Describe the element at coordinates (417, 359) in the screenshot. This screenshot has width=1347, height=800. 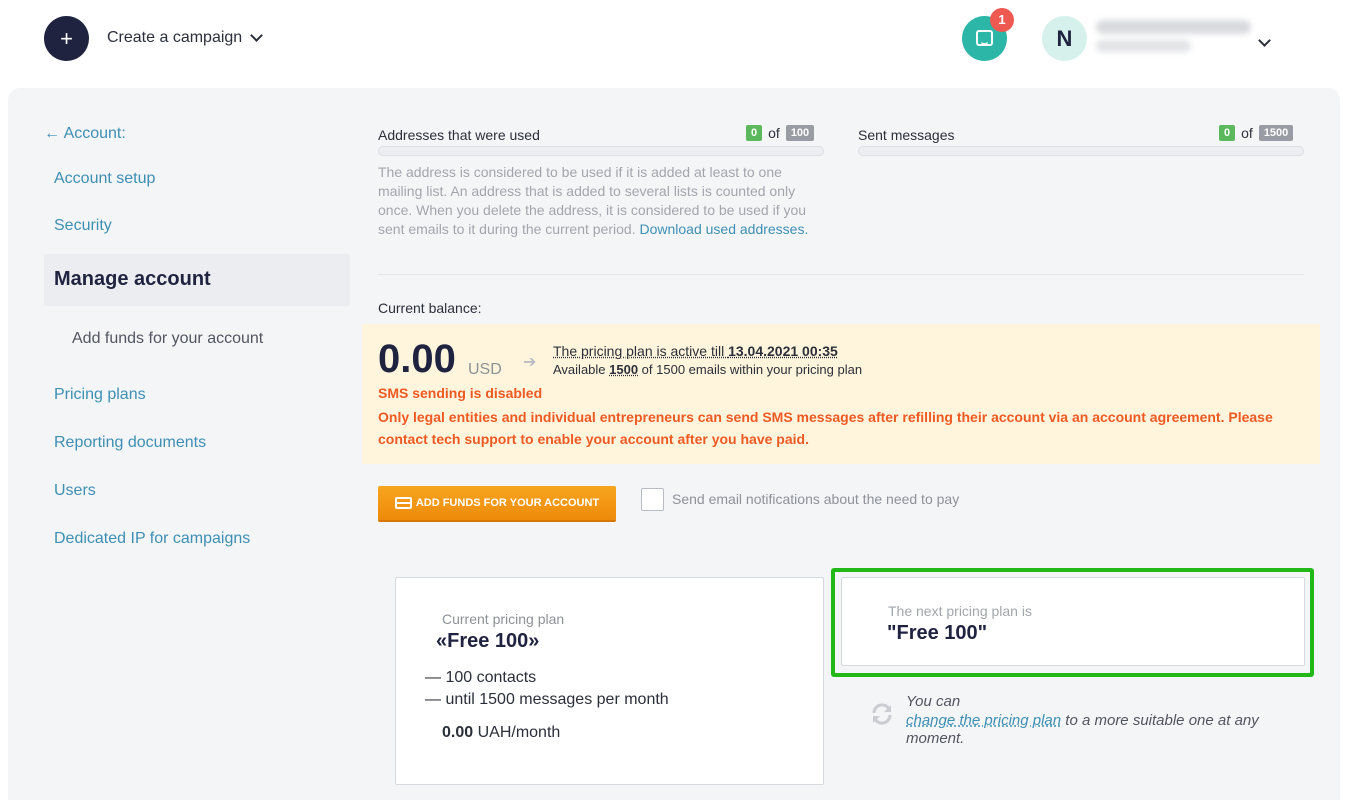
I see `balance-amount: 0.00` at that location.